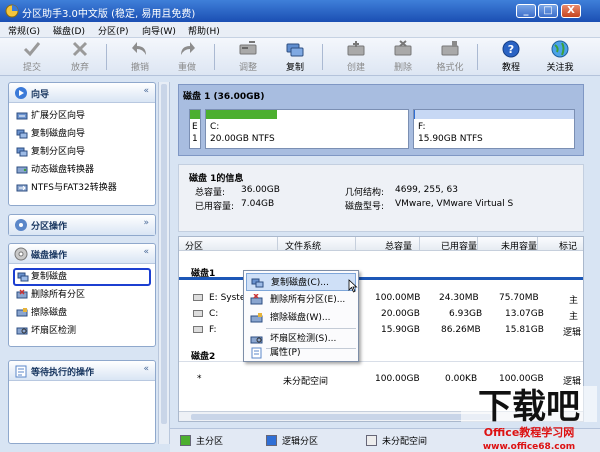 The image size is (600, 452). Describe the element at coordinates (21, 254) in the screenshot. I see `disk-icon` at that location.